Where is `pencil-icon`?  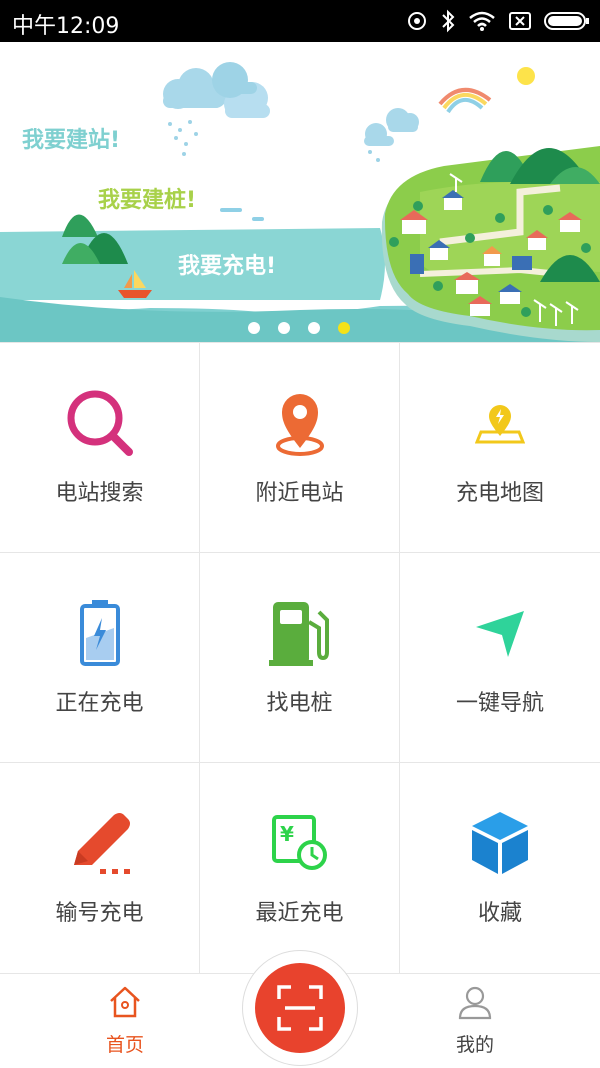
pencil-icon is located at coordinates (102, 843).